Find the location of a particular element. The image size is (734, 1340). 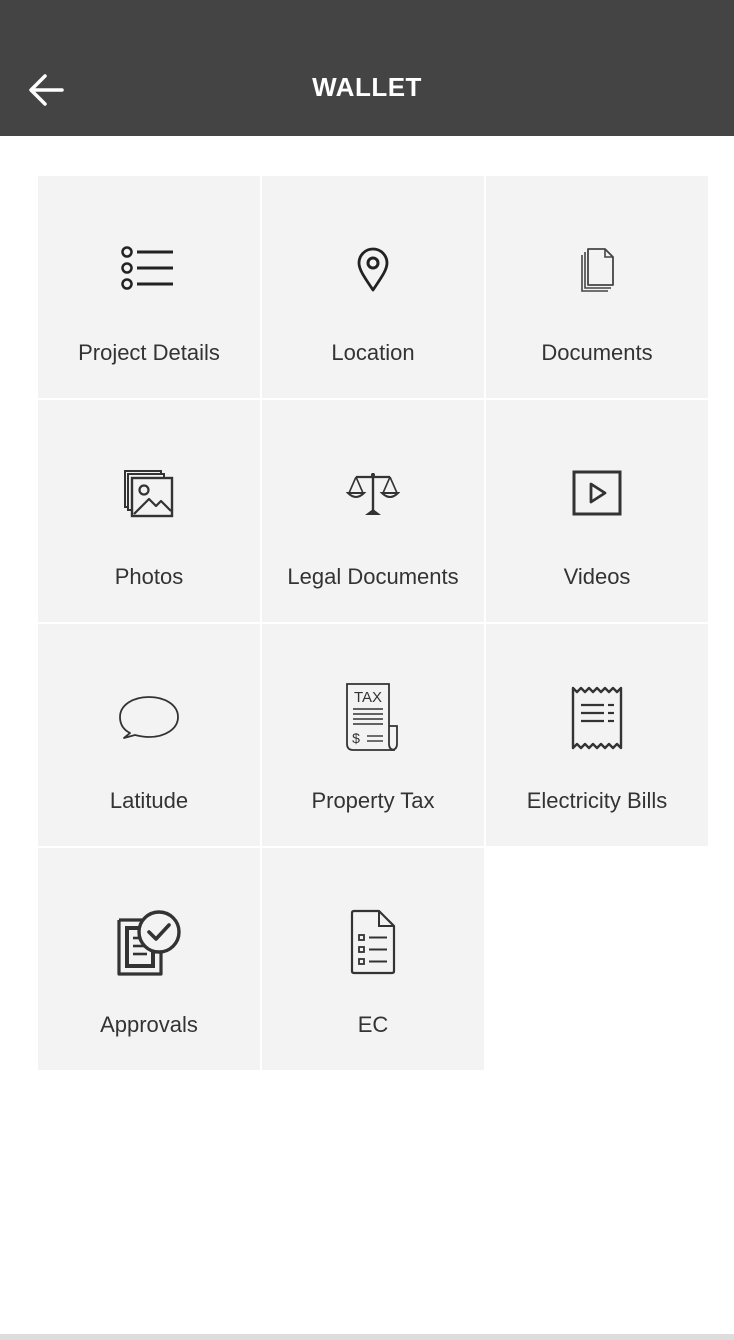

tile-videos: Videos is located at coordinates (597, 511).